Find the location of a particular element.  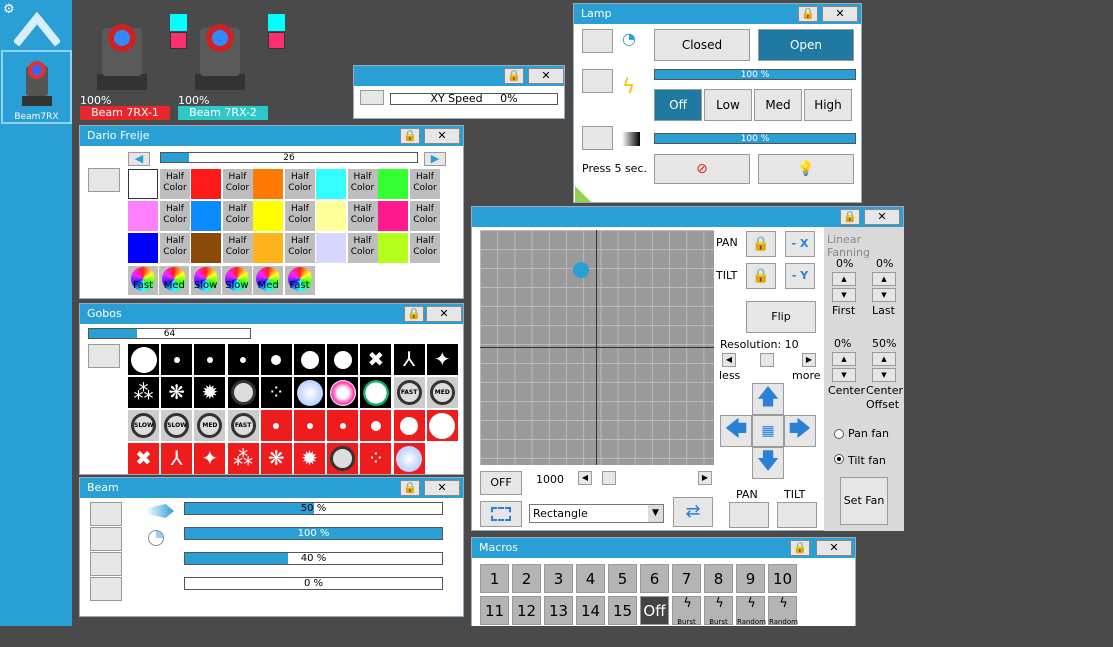

first-up-icon: ▲ is located at coordinates (844, 279).